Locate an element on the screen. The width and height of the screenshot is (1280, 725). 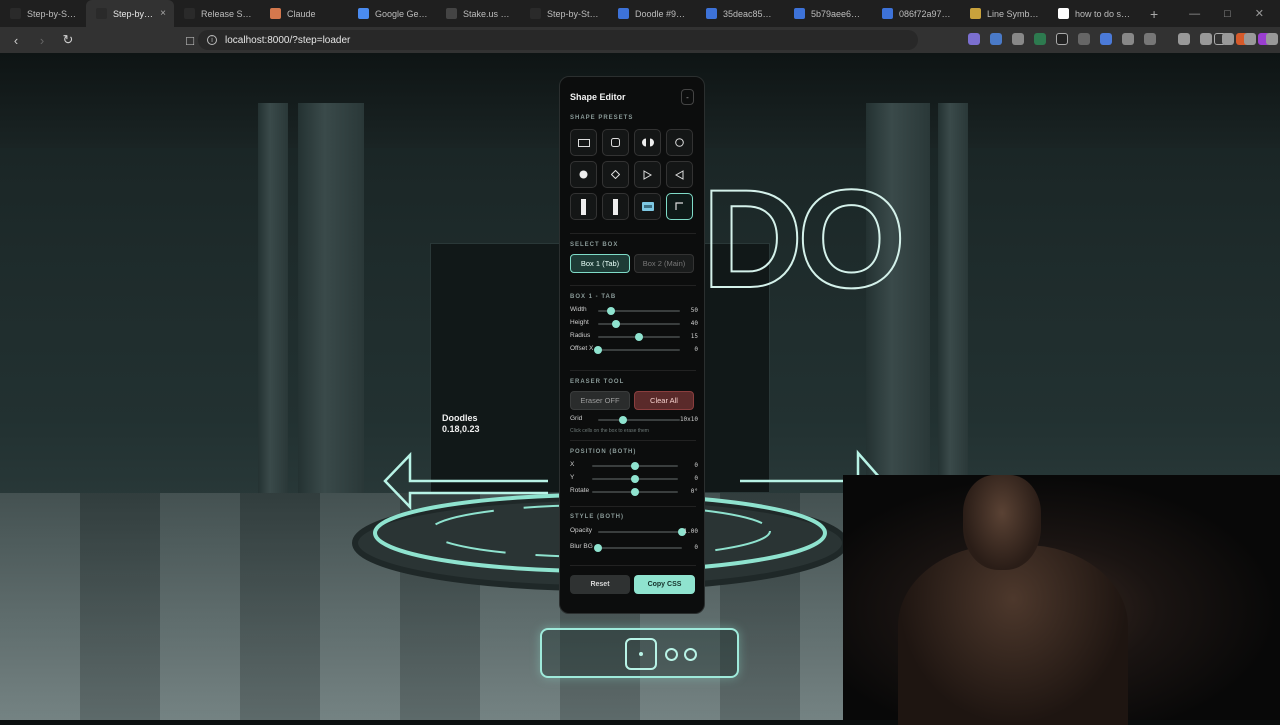
tab-title: Release Super is located at coordinates (226, 13).